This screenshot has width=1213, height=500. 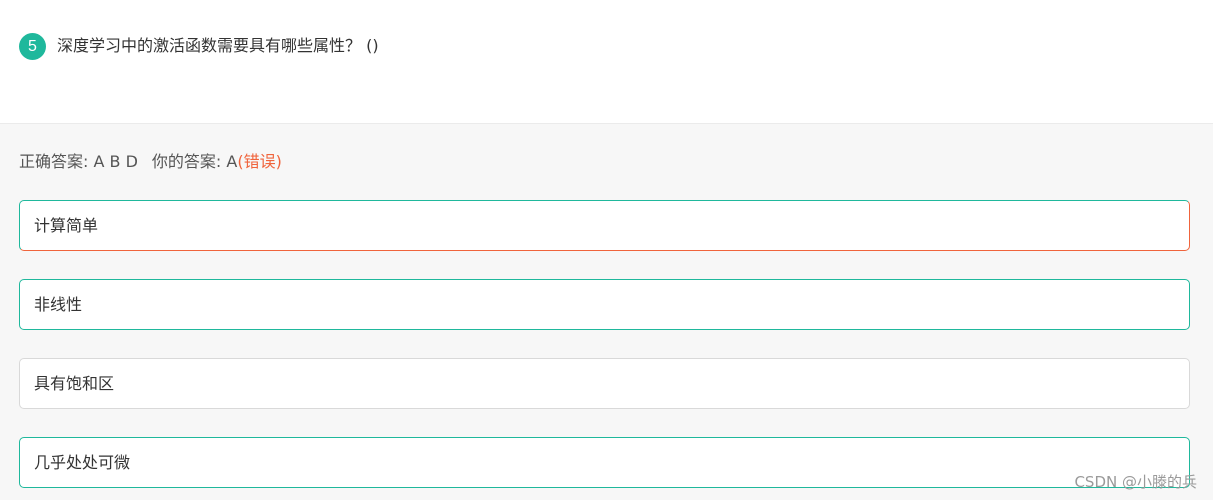 What do you see at coordinates (74, 383) in the screenshot?
I see `option-c-label: 具有饱和区` at bounding box center [74, 383].